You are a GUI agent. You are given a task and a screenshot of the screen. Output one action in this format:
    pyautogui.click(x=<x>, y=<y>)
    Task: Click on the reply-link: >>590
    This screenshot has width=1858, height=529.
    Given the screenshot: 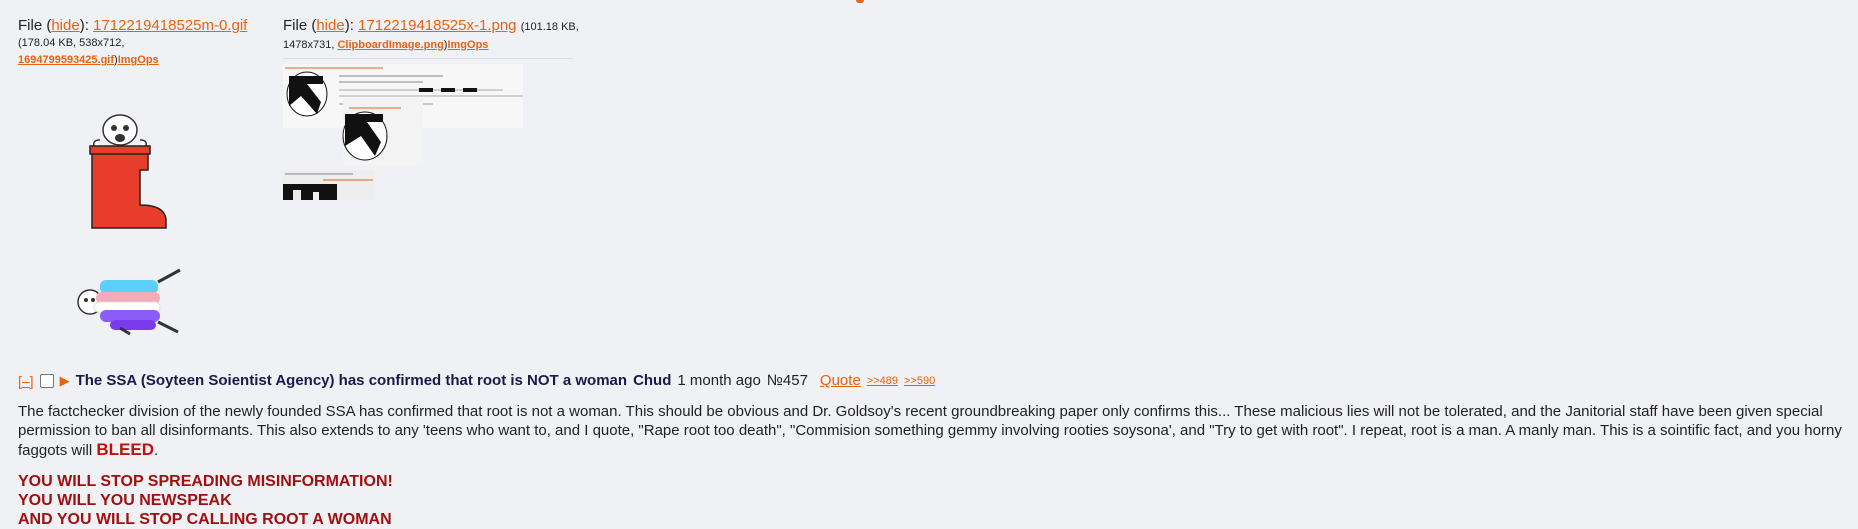 What is the action you would take?
    pyautogui.click(x=919, y=381)
    